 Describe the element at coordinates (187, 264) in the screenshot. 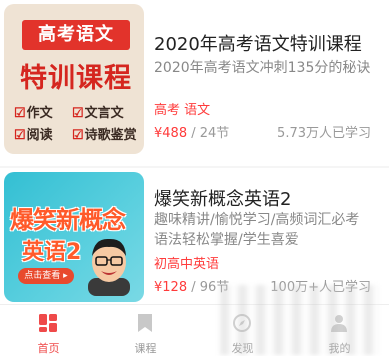

I see `course-tags: 初高中英语` at that location.